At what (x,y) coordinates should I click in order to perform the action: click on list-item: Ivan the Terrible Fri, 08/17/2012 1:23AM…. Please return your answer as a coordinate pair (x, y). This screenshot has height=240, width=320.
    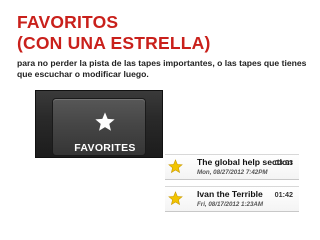
    Looking at the image, I should click on (232, 199).